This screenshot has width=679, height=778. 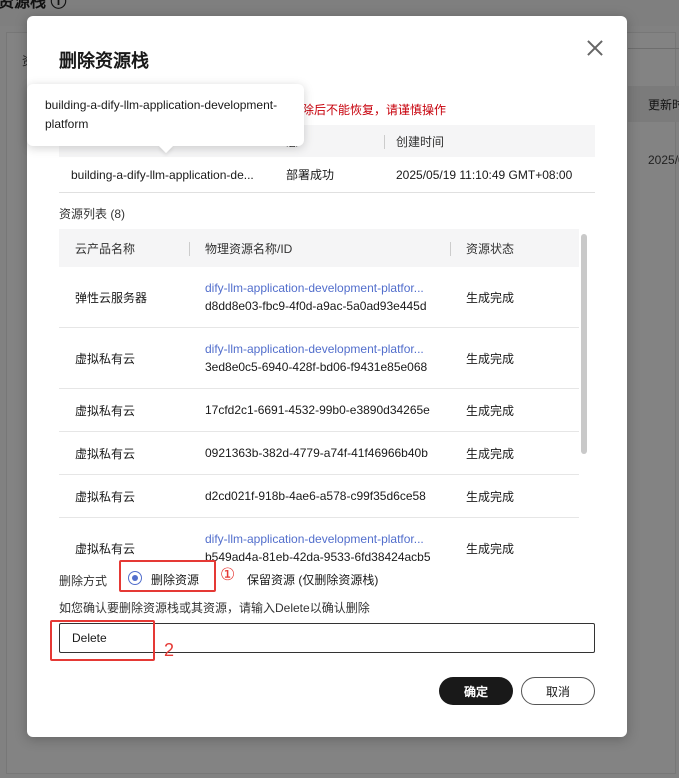 I want to click on header-resource-id: 物理资源名称/ID, so click(x=319, y=248).